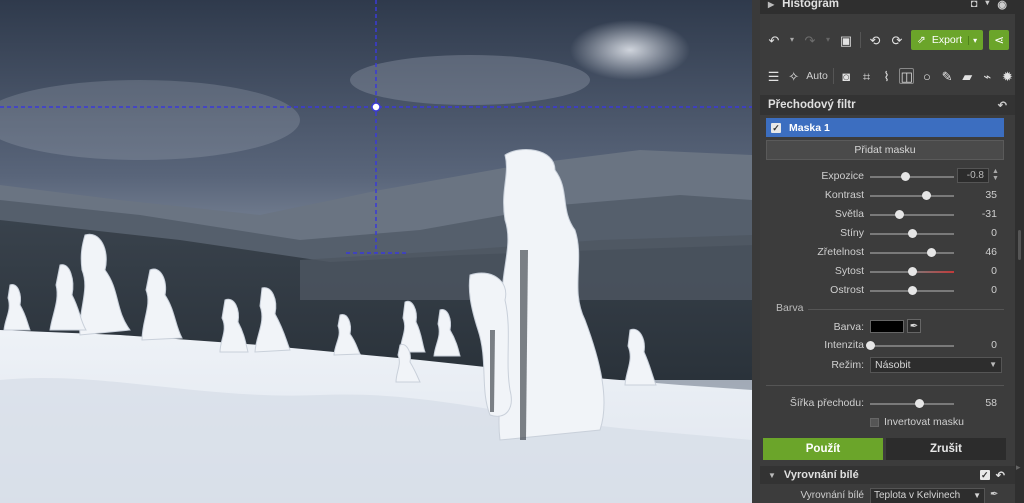  What do you see at coordinates (887, 475) in the screenshot?
I see `white-balance-header: ▼ Vyrovnání bílé ✓ ↶` at bounding box center [887, 475].